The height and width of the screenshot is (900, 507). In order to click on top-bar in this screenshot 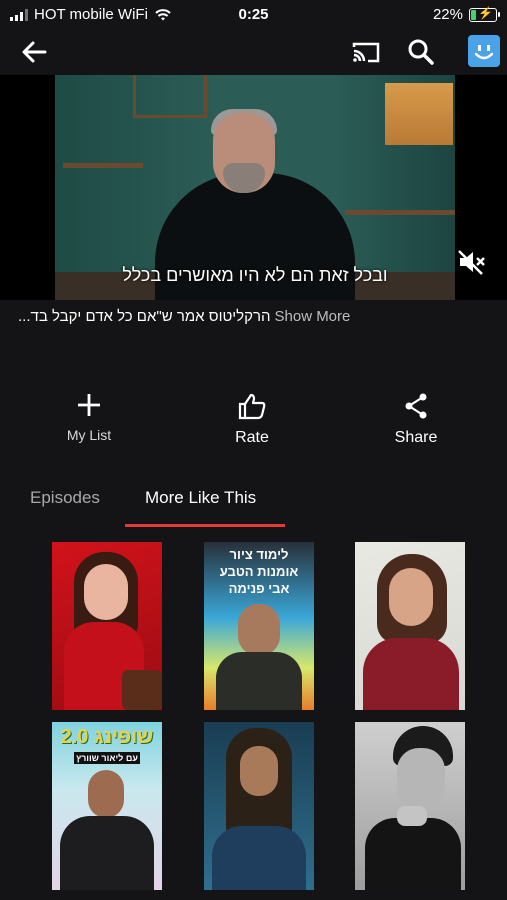, I will do `click(253, 52)`.